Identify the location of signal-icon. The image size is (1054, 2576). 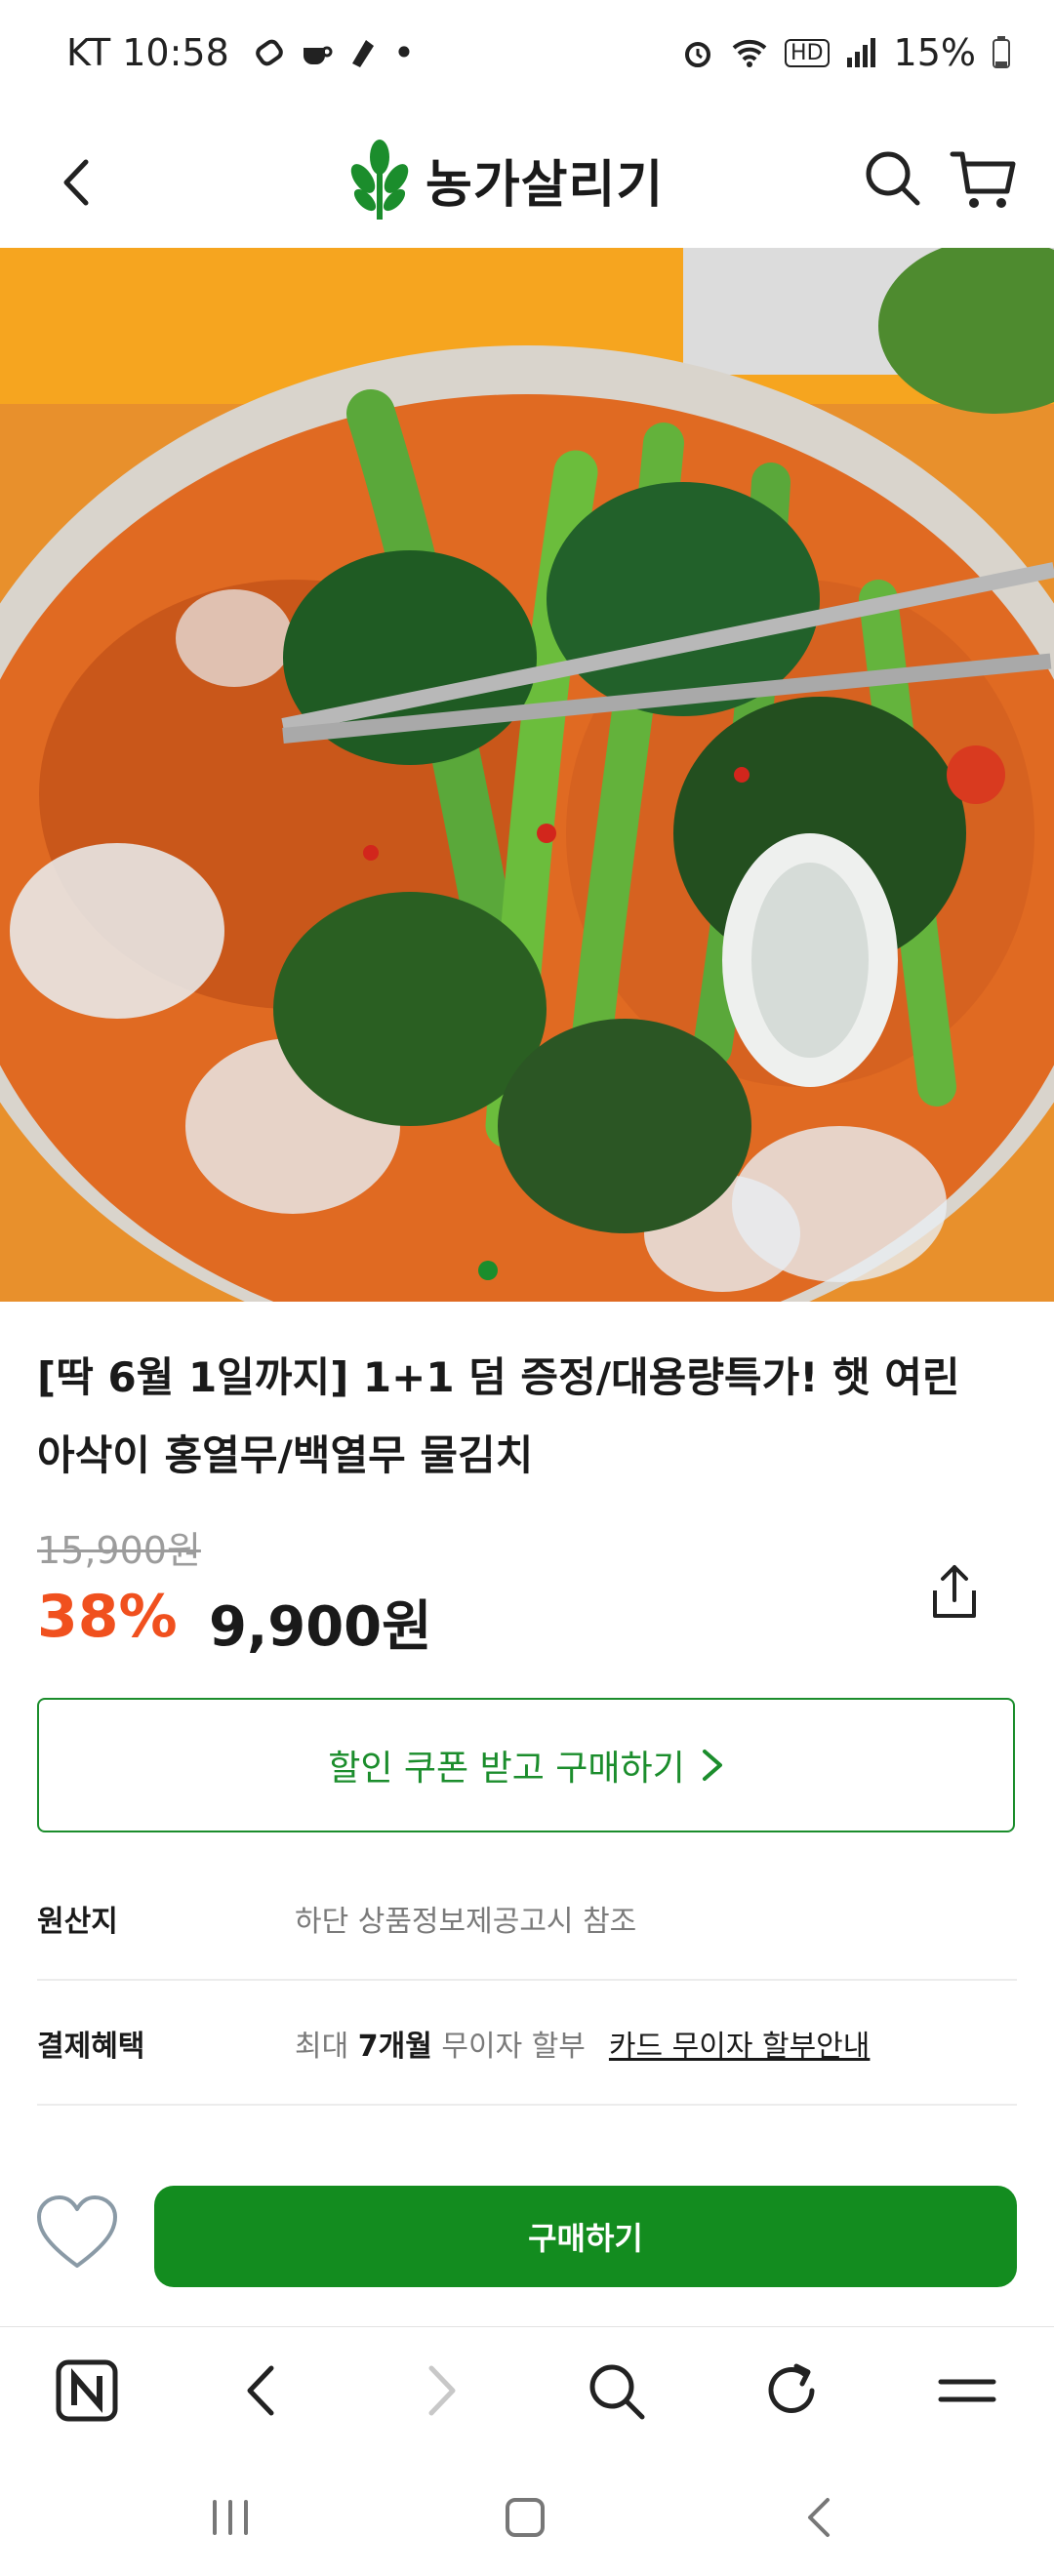
(861, 52).